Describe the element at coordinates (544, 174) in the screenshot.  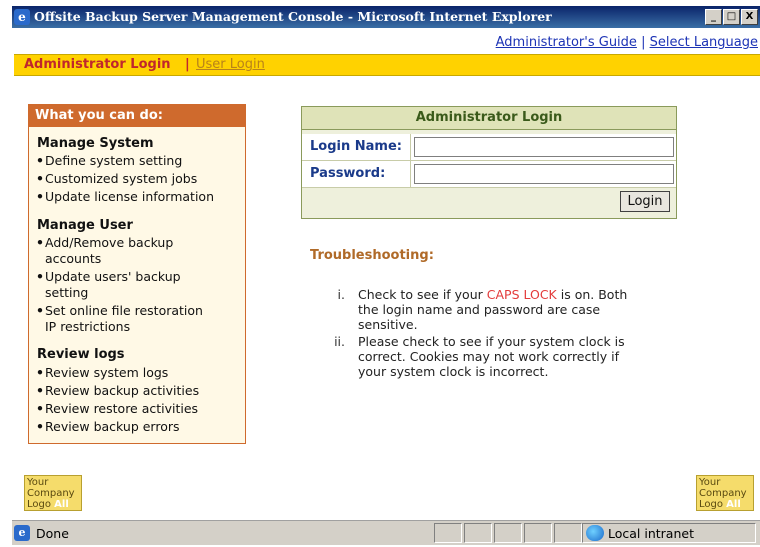
I see `password-input` at that location.